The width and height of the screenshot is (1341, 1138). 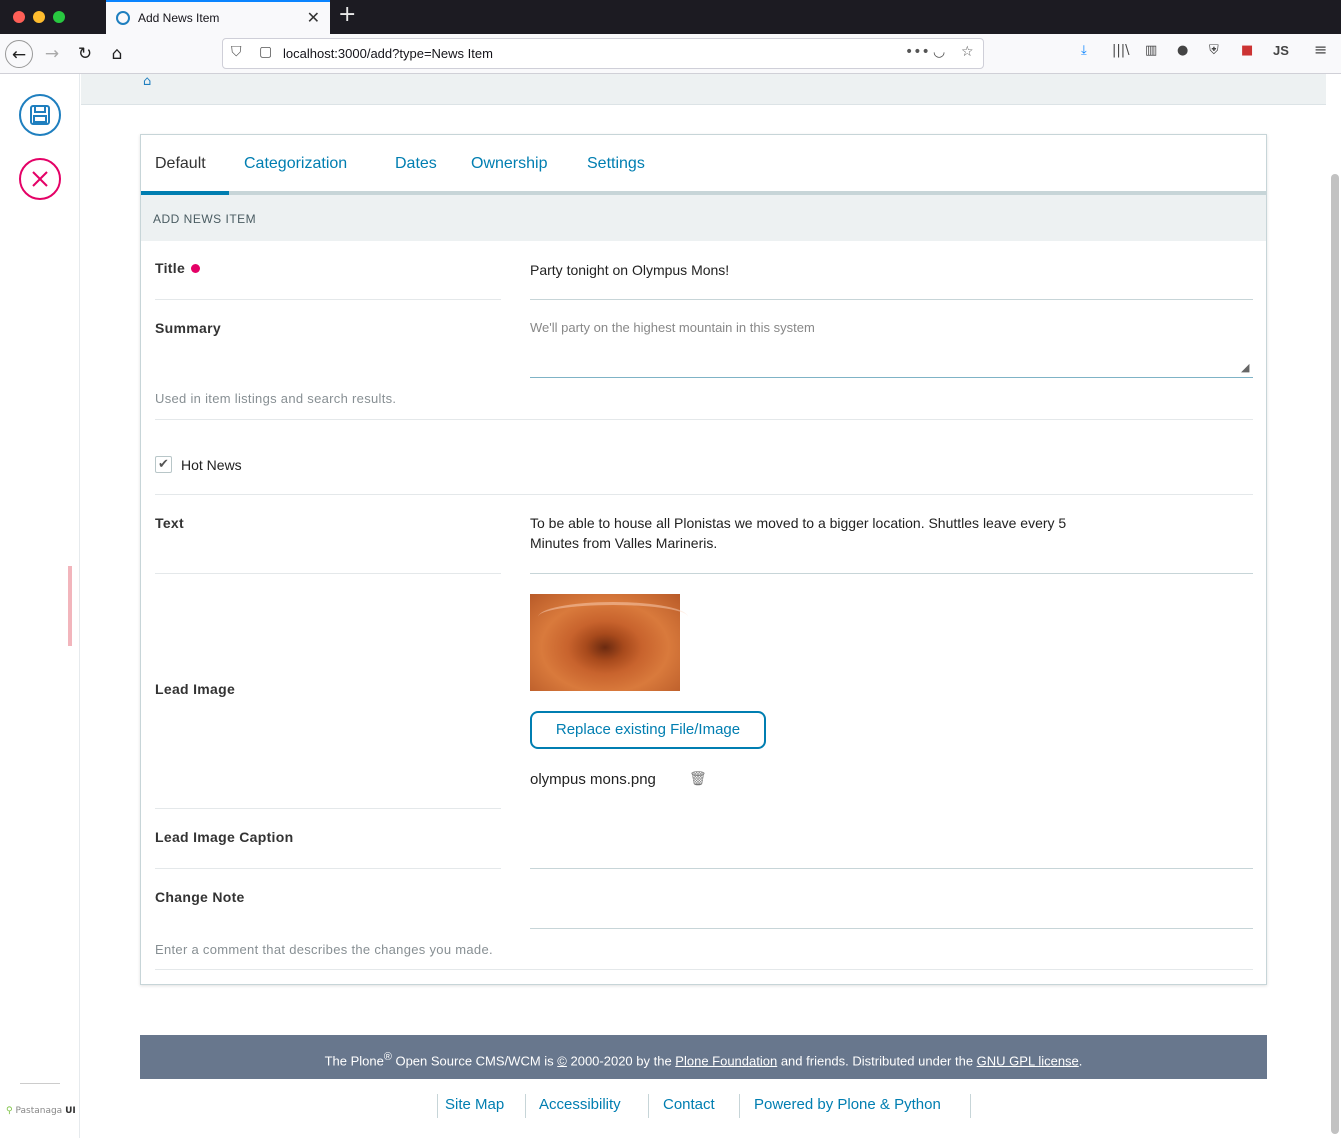 I want to click on title-label-text: Title, so click(x=170, y=268).